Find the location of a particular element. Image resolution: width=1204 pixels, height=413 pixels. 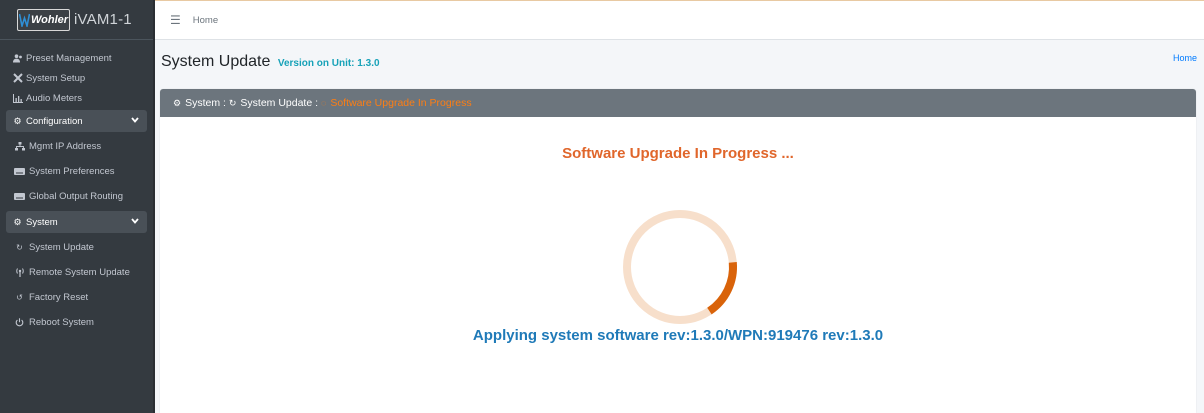

sidebar-item-remote-system-update: Remote System Update is located at coordinates (76, 272).